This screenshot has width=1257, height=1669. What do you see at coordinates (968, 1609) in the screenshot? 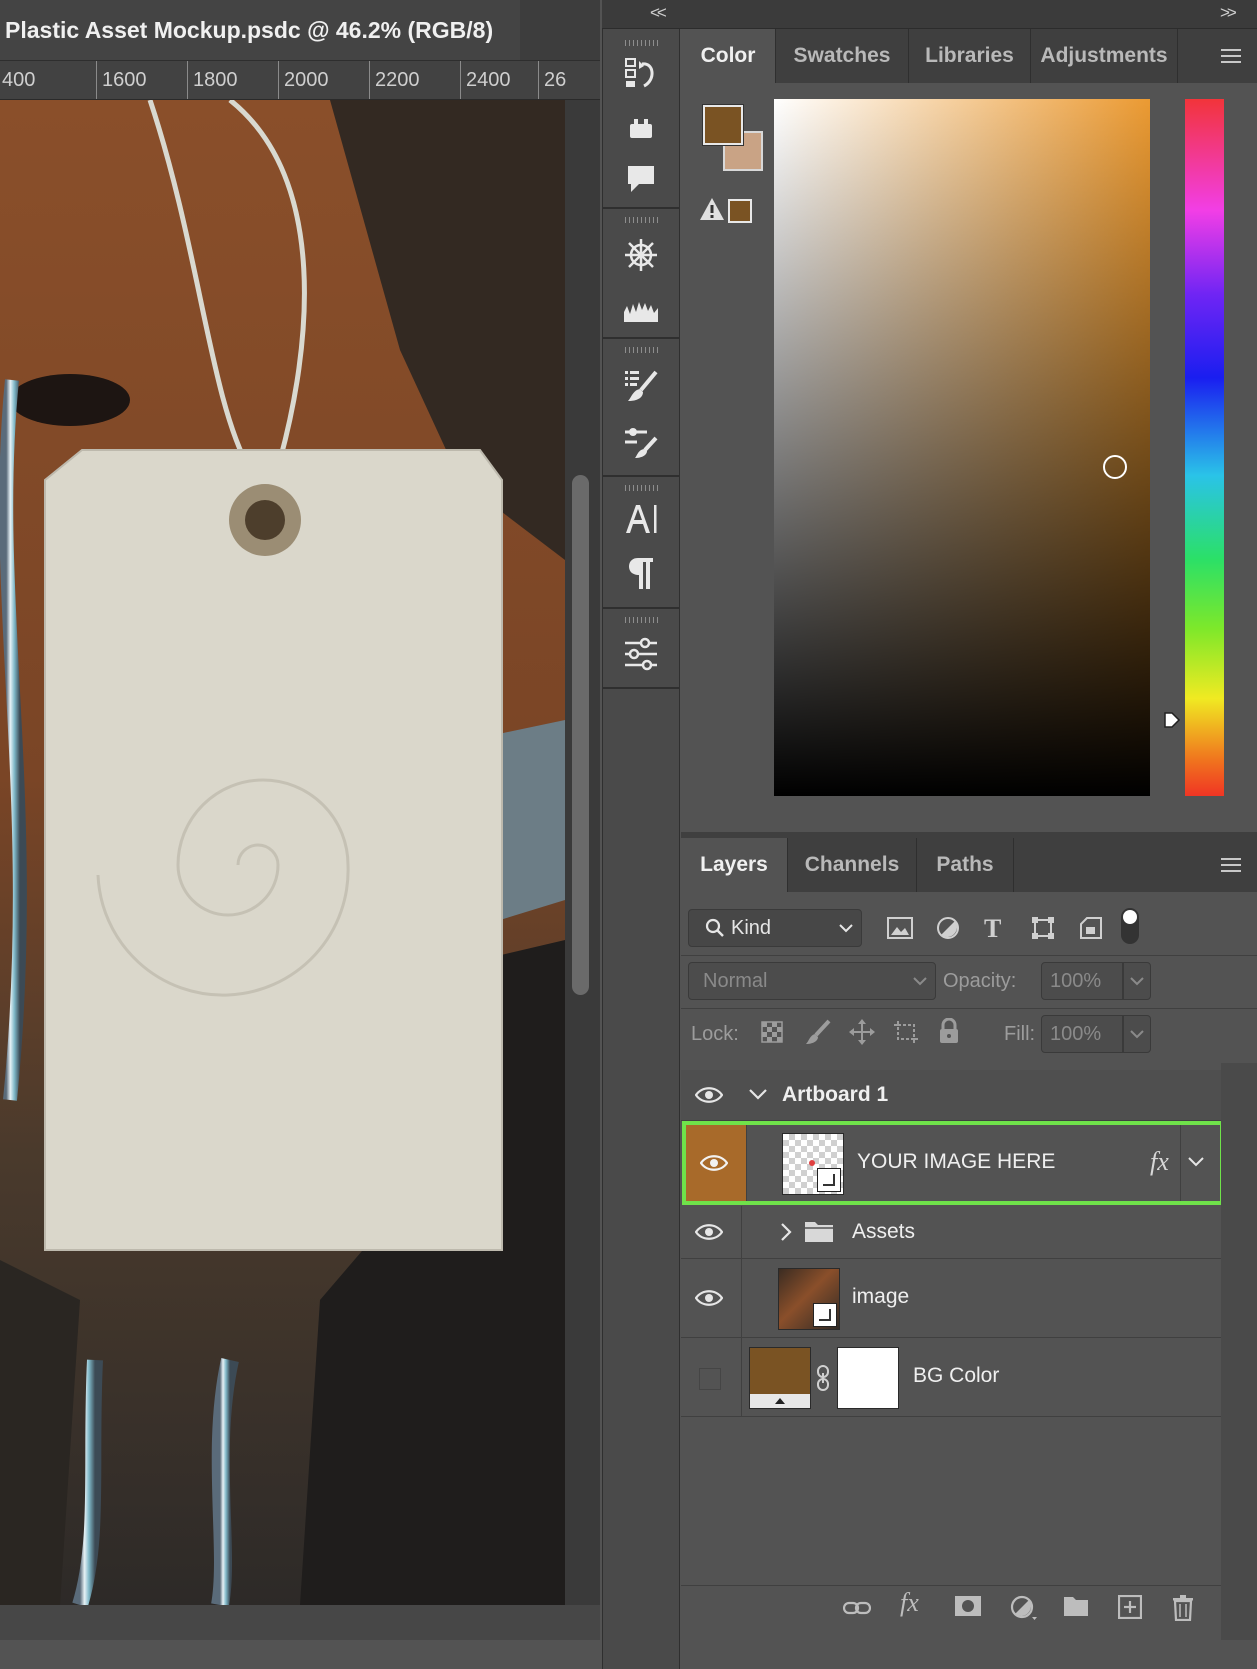
I see `mask-icon` at bounding box center [968, 1609].